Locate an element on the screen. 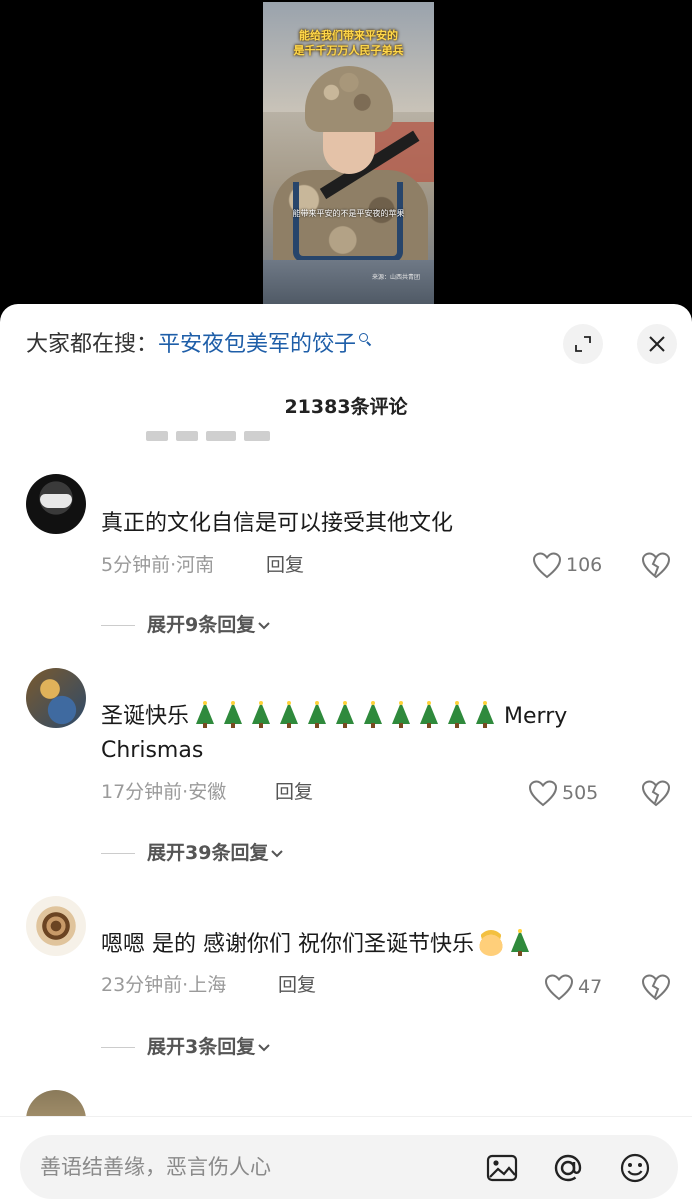  comment-meta: 17分钟前·安徽 is located at coordinates (164, 792).